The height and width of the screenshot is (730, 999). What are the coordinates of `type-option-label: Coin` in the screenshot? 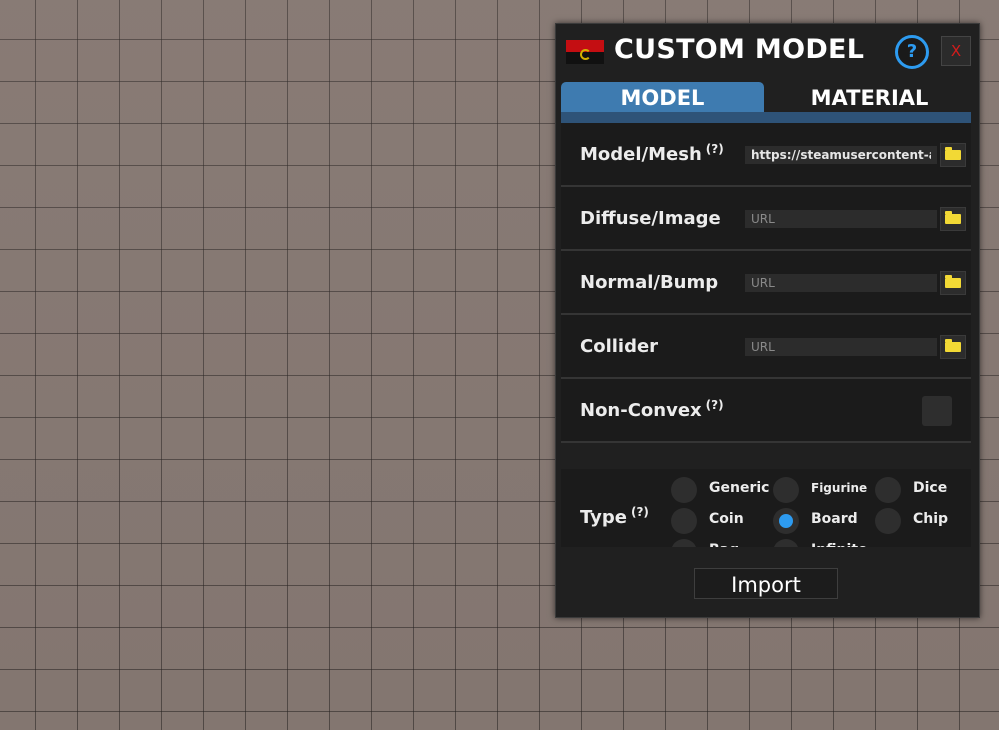 It's located at (726, 519).